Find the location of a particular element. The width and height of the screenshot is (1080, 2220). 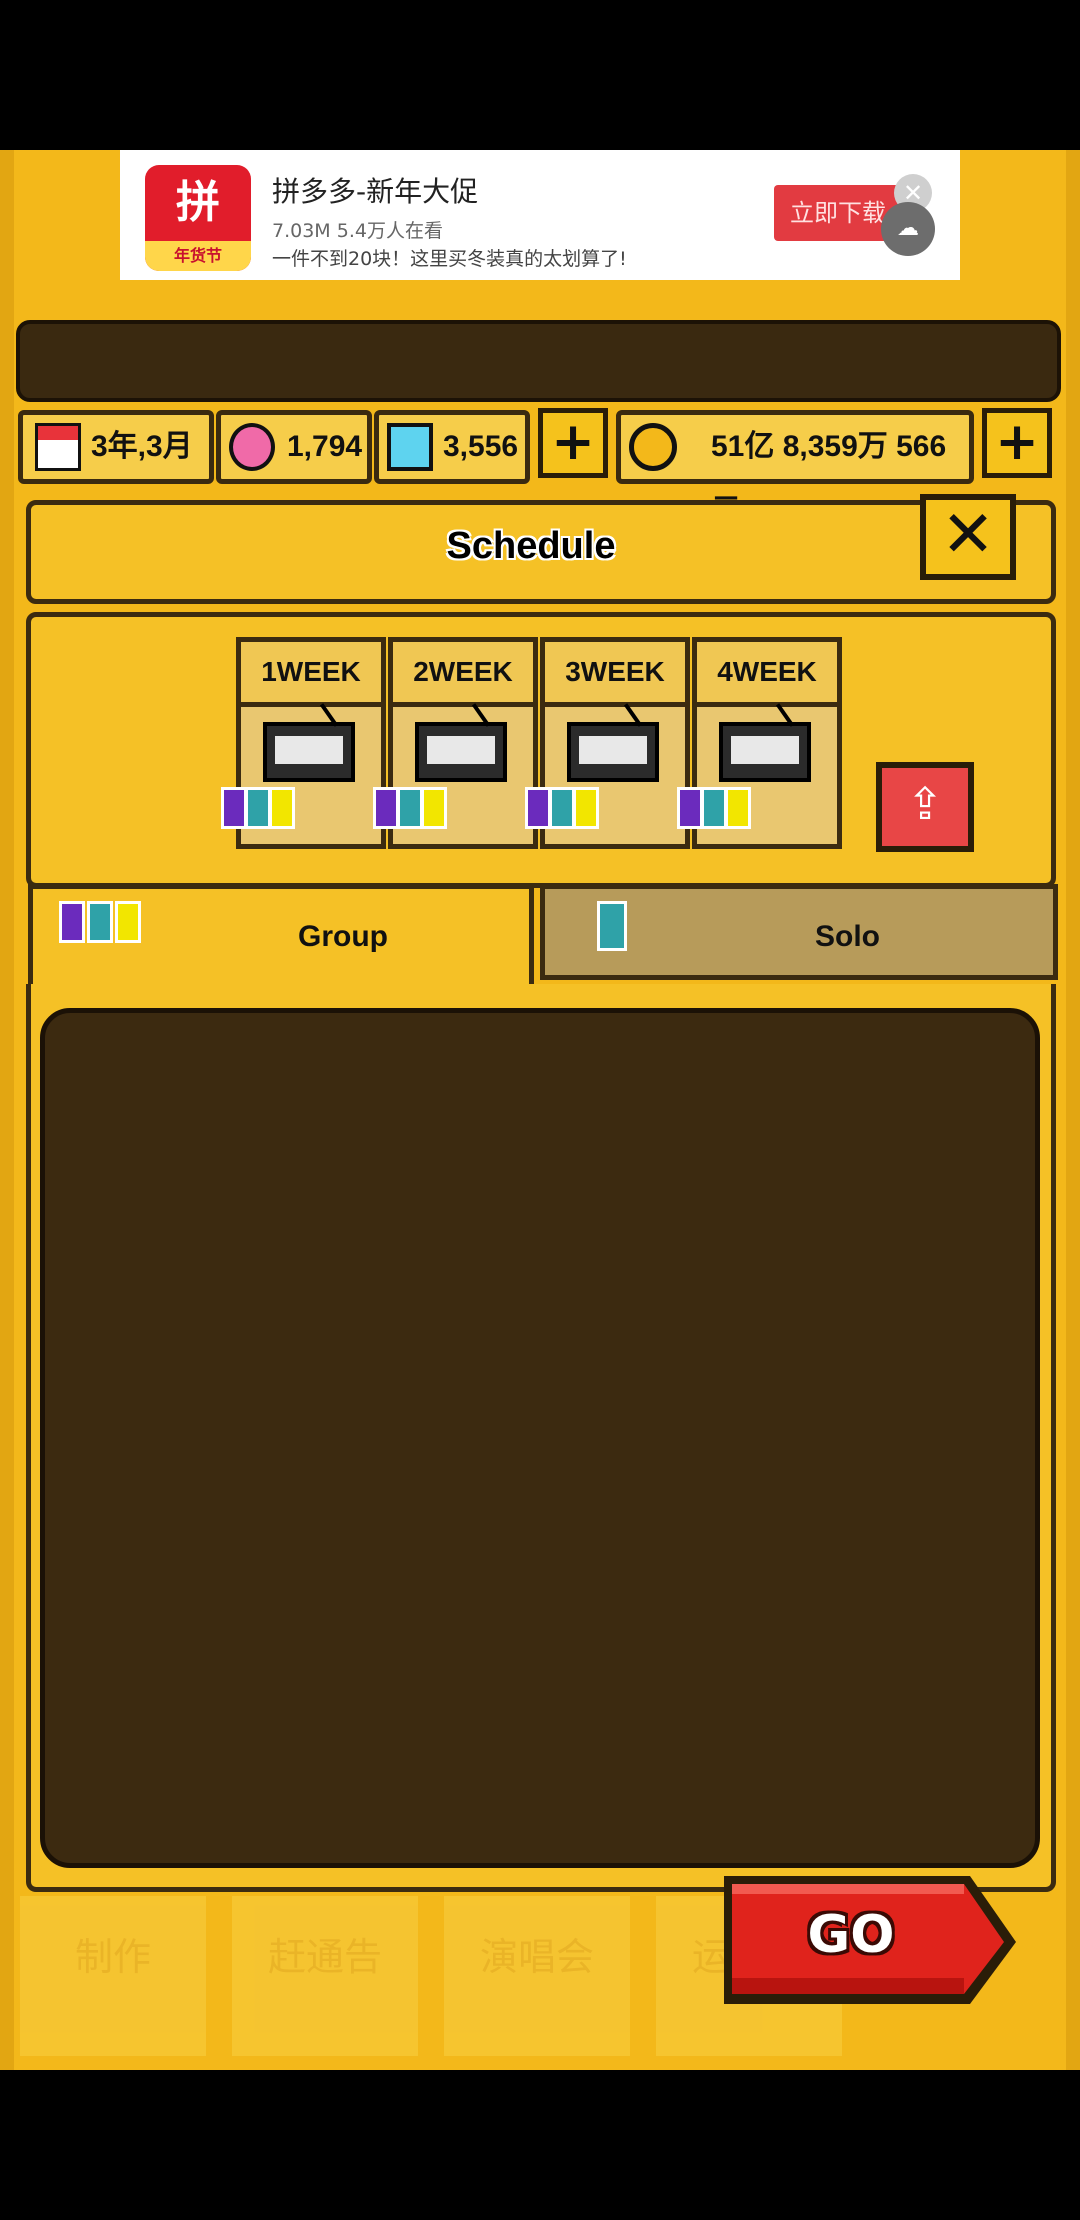

upload-button: ⇪ is located at coordinates (925, 807).